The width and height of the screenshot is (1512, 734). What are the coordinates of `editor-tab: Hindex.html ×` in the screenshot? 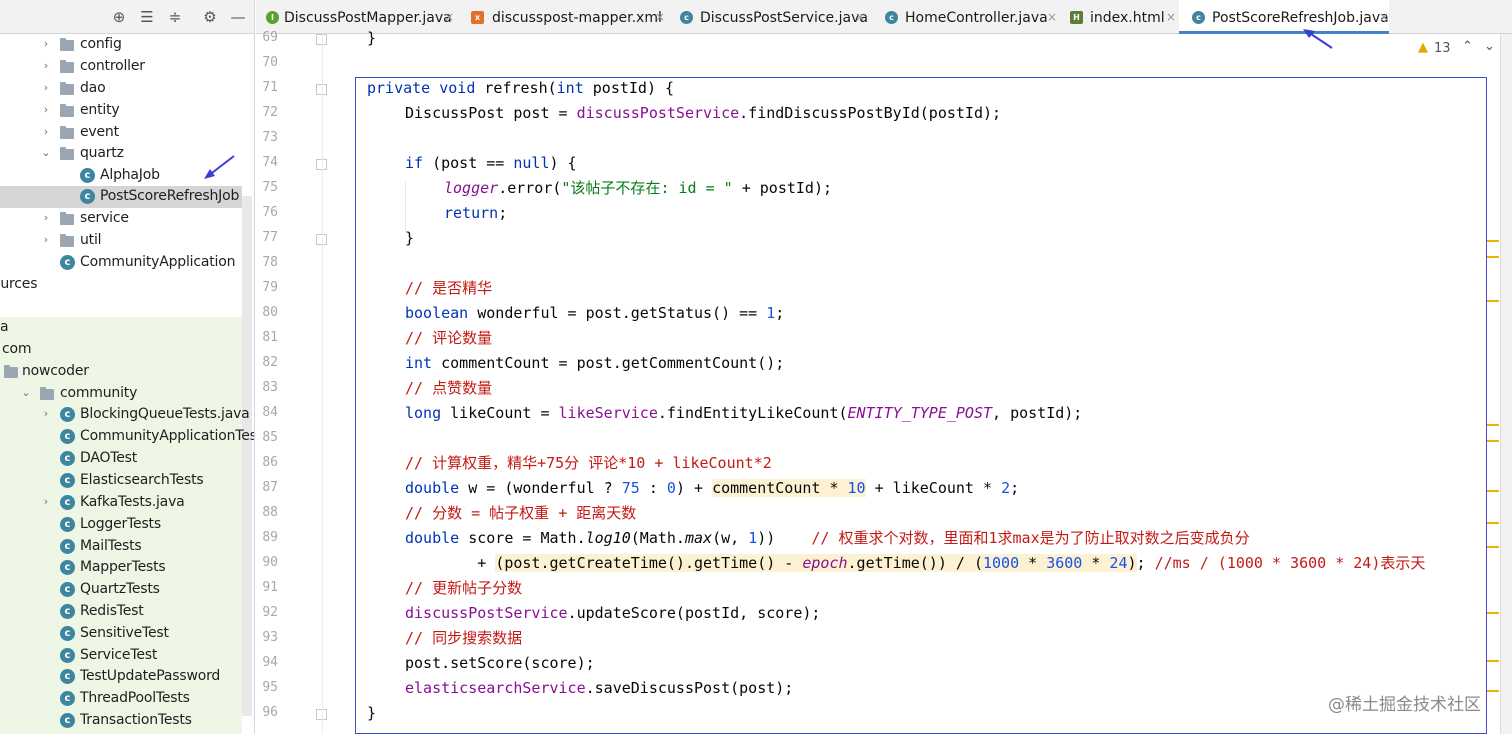 It's located at (1120, 17).